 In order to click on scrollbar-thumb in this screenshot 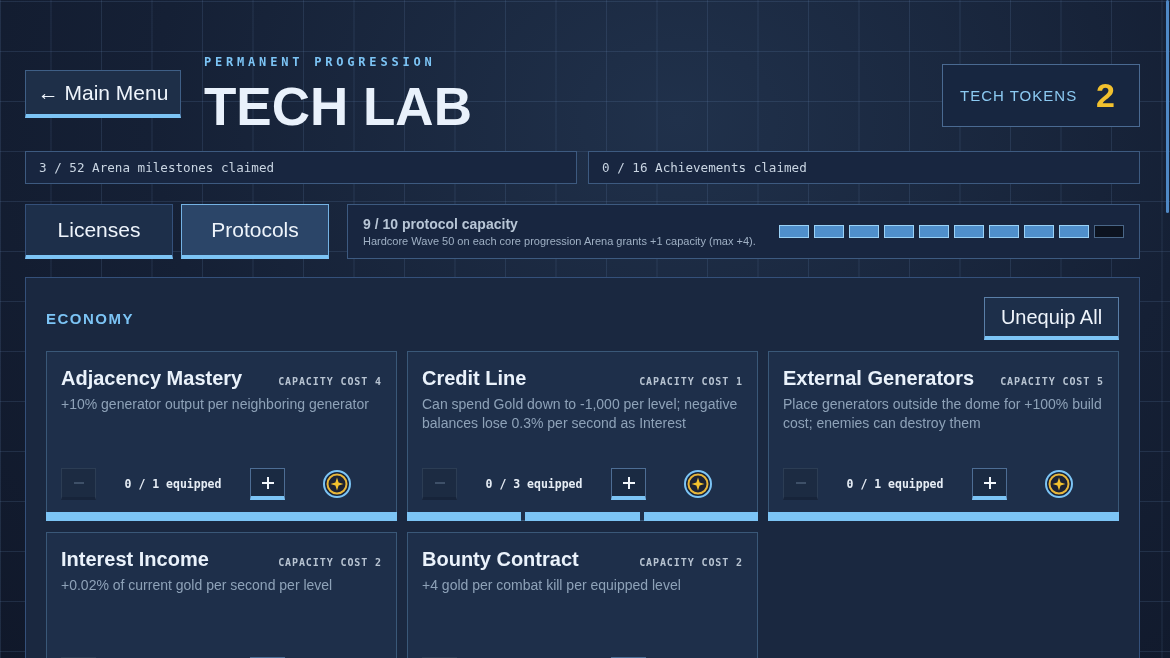, I will do `click(1167, 106)`.